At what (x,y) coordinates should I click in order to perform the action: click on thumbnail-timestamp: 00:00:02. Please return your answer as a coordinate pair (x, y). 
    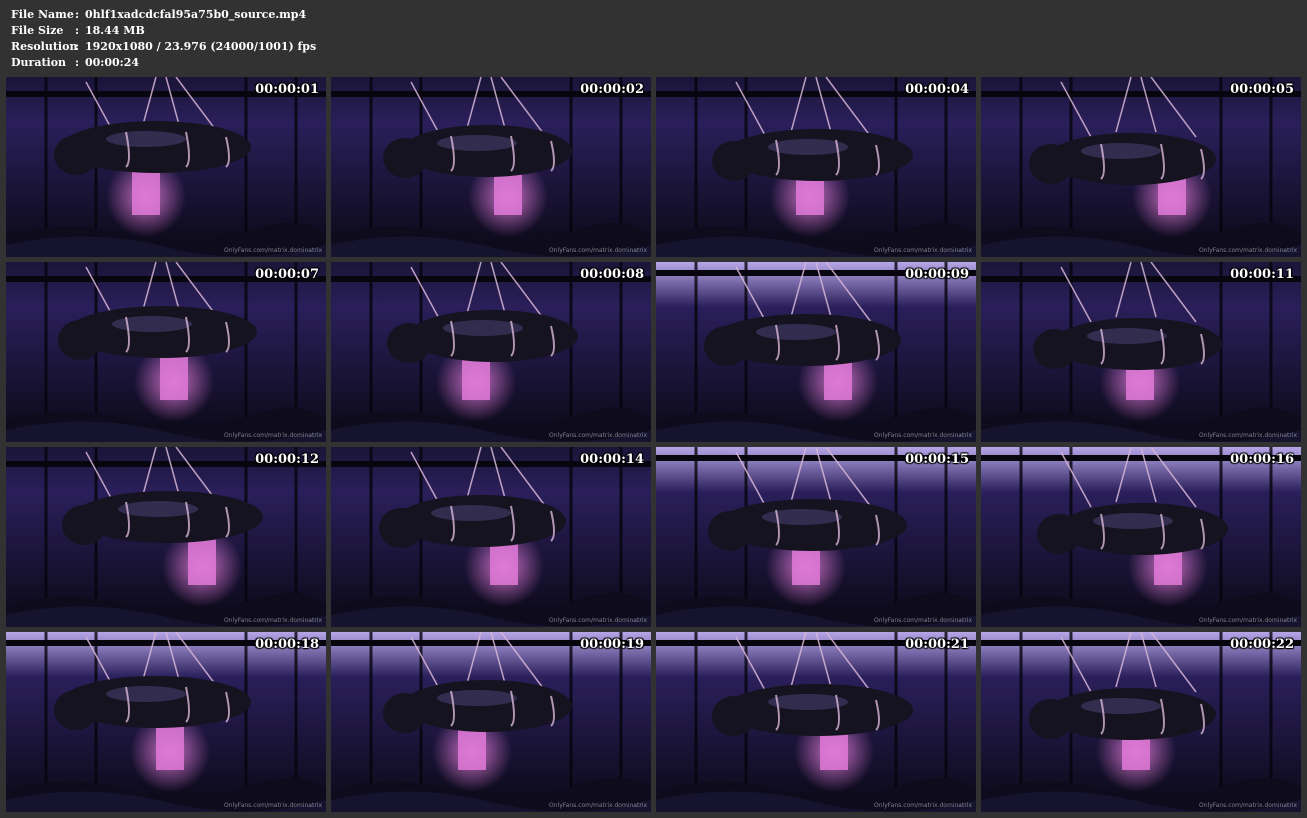
    Looking at the image, I should click on (612, 89).